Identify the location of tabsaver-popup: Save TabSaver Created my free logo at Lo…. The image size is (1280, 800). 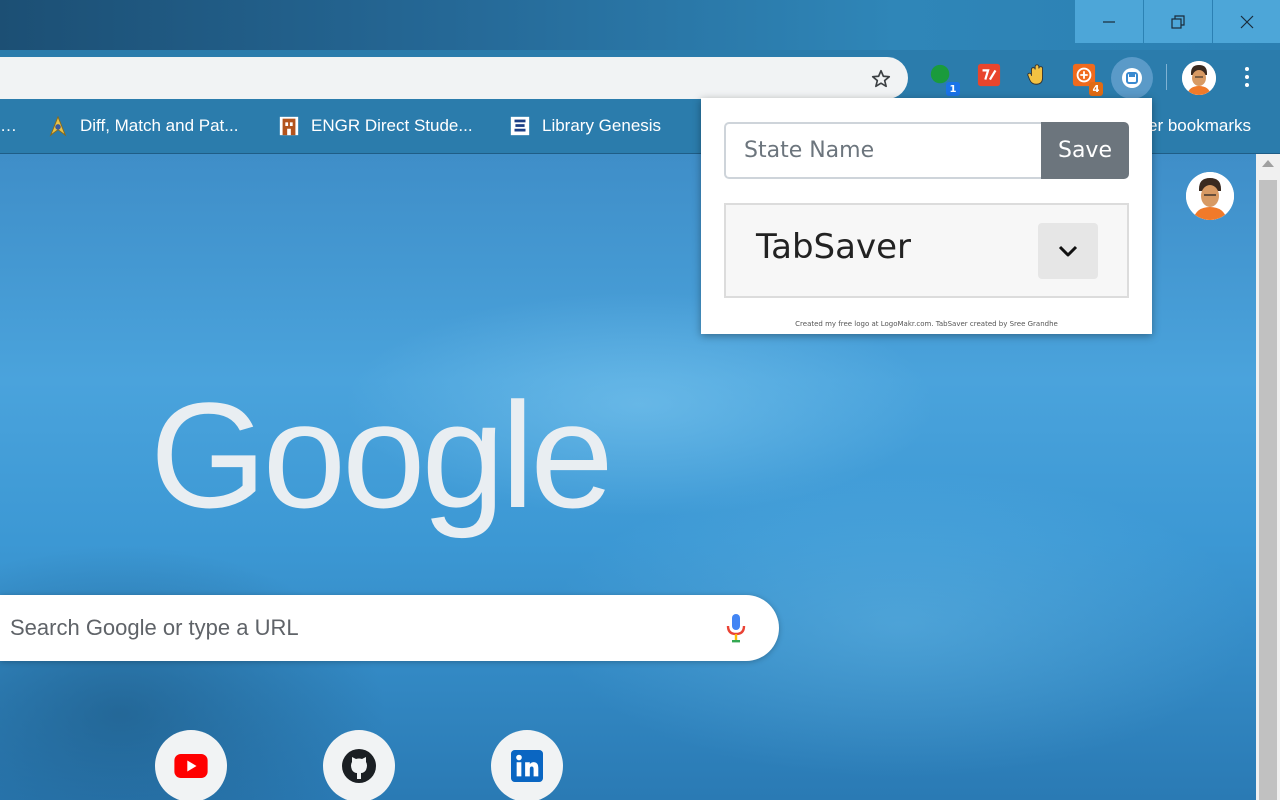
(926, 216).